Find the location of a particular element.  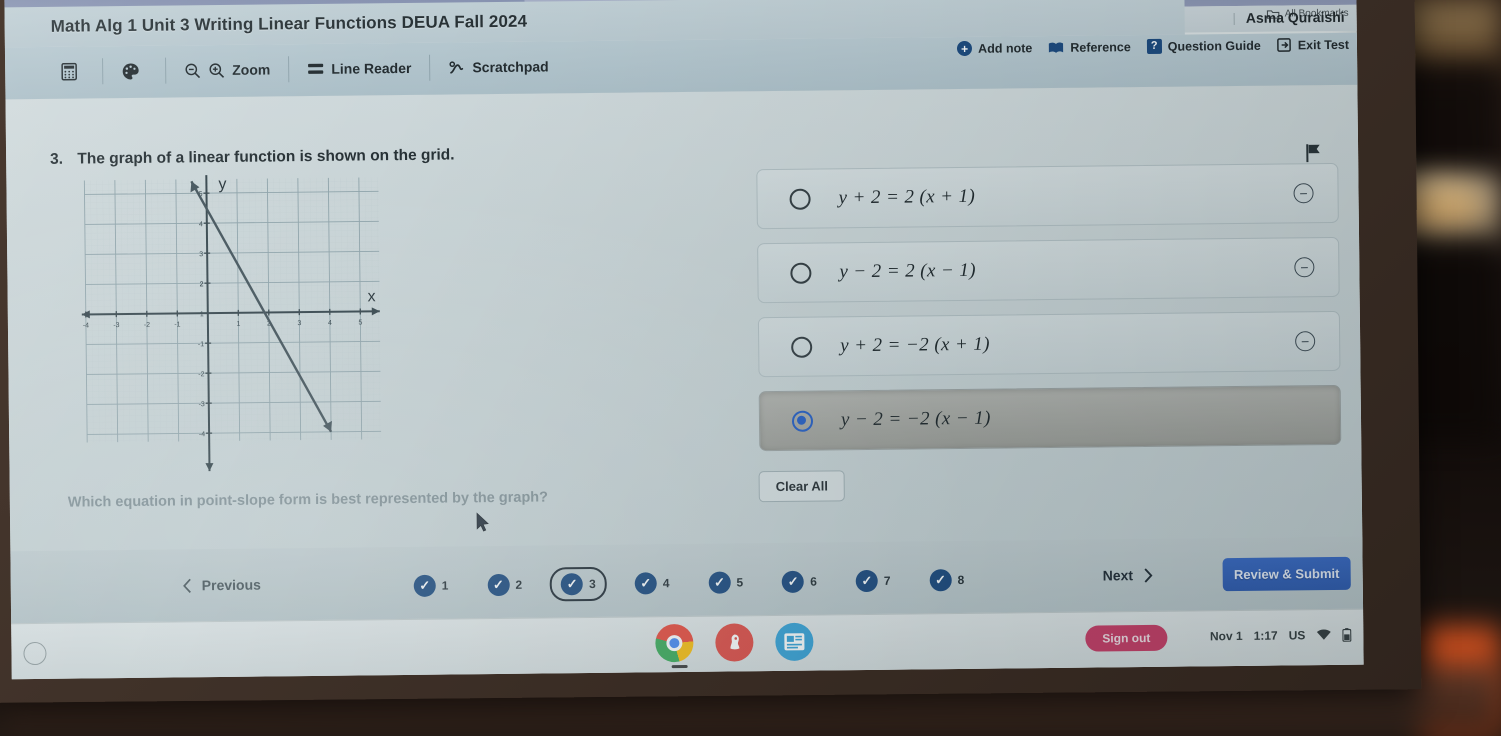

question-guide-icon: ? is located at coordinates (1154, 46).